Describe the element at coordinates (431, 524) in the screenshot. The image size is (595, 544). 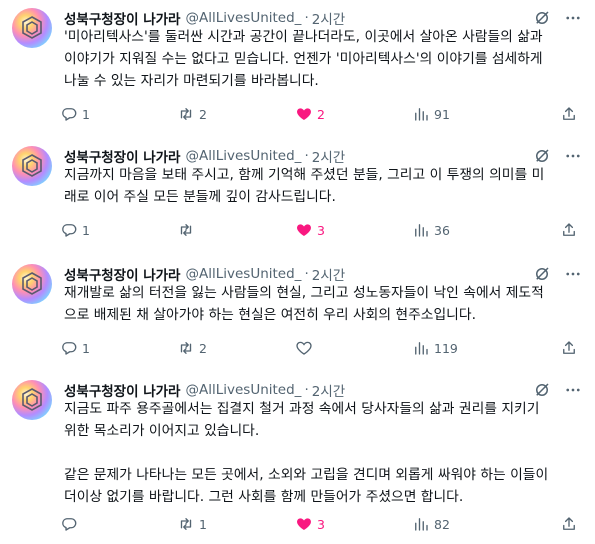
I see `views-button: 82` at that location.